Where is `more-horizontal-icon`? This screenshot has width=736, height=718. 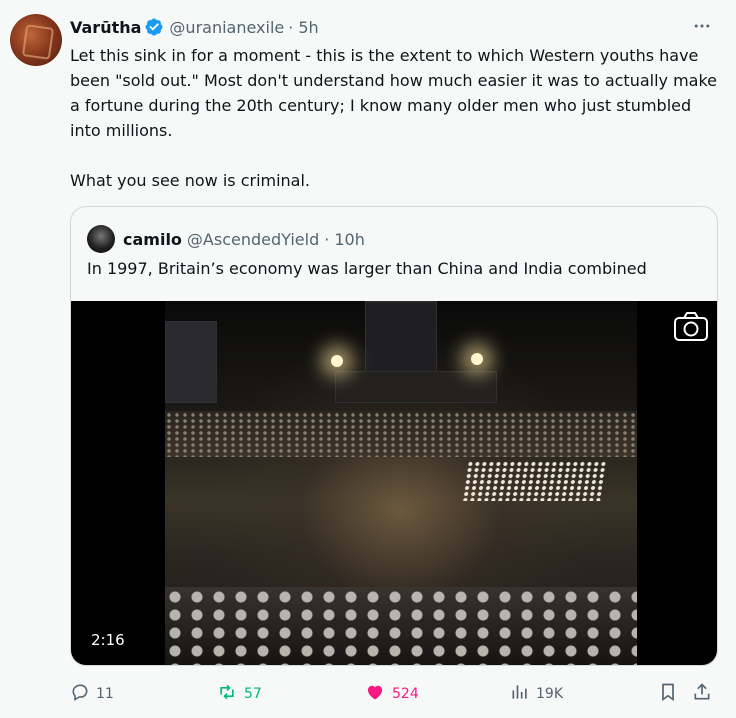 more-horizontal-icon is located at coordinates (702, 27).